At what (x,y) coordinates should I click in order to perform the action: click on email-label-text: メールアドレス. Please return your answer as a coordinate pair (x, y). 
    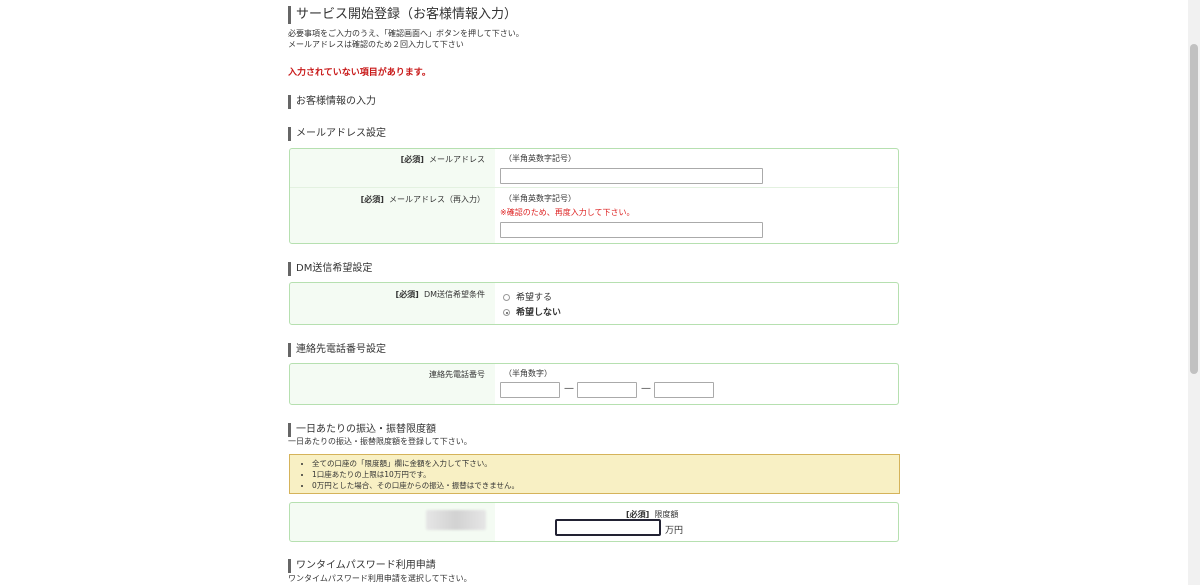
    Looking at the image, I should click on (457, 159).